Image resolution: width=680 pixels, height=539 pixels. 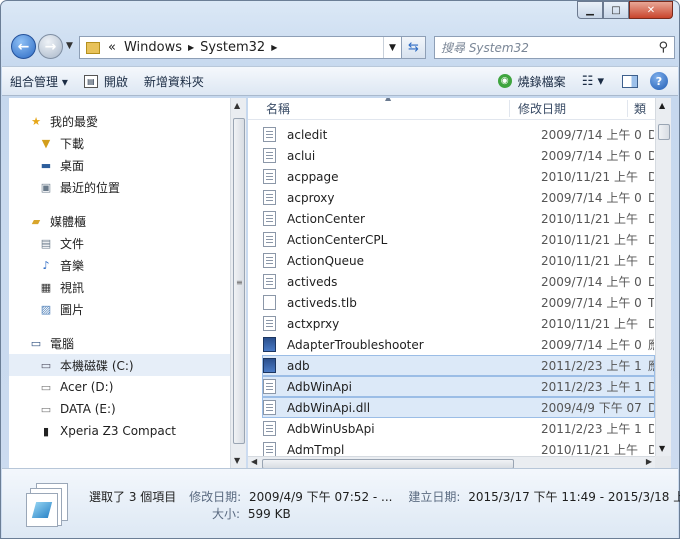 What do you see at coordinates (664, 132) in the screenshot?
I see `scroll-thumb` at bounding box center [664, 132].